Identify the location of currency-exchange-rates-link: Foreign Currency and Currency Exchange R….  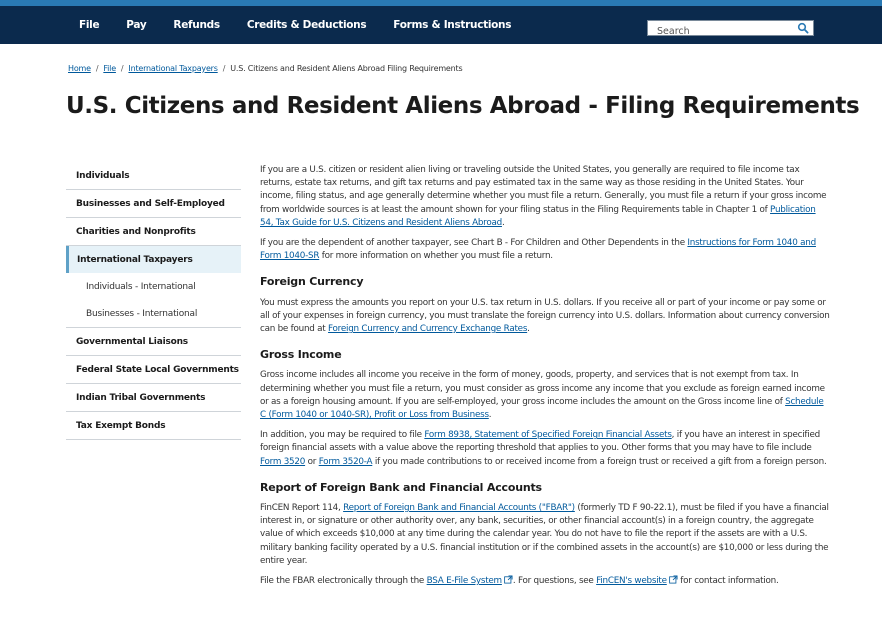
(427, 329).